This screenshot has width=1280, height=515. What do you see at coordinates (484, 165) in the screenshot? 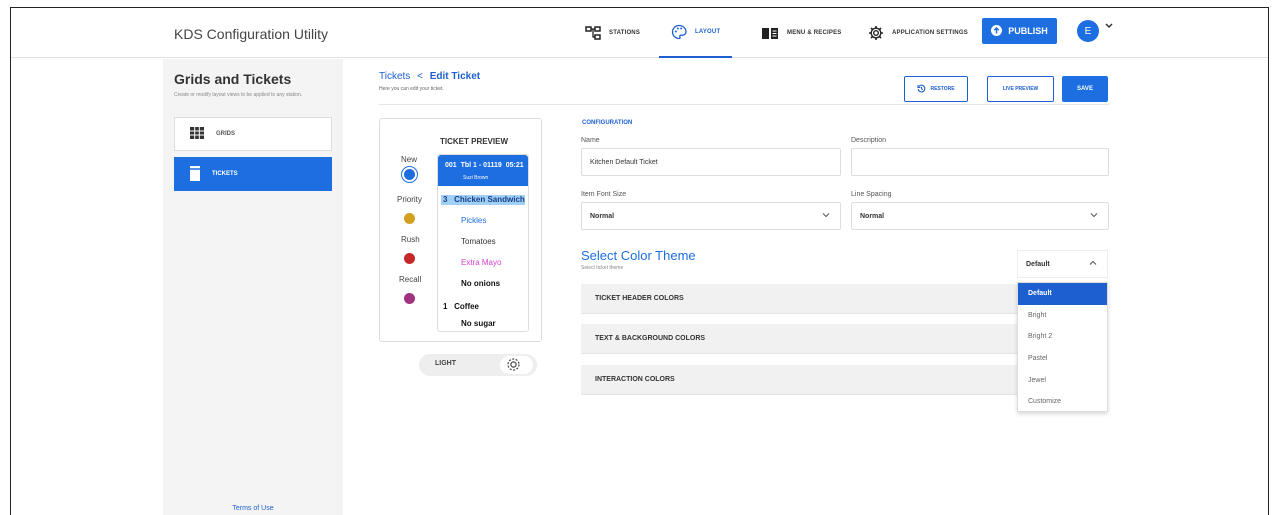
I see `ticket-header-line: 001 Tbl 1 - 01119 05:21` at bounding box center [484, 165].